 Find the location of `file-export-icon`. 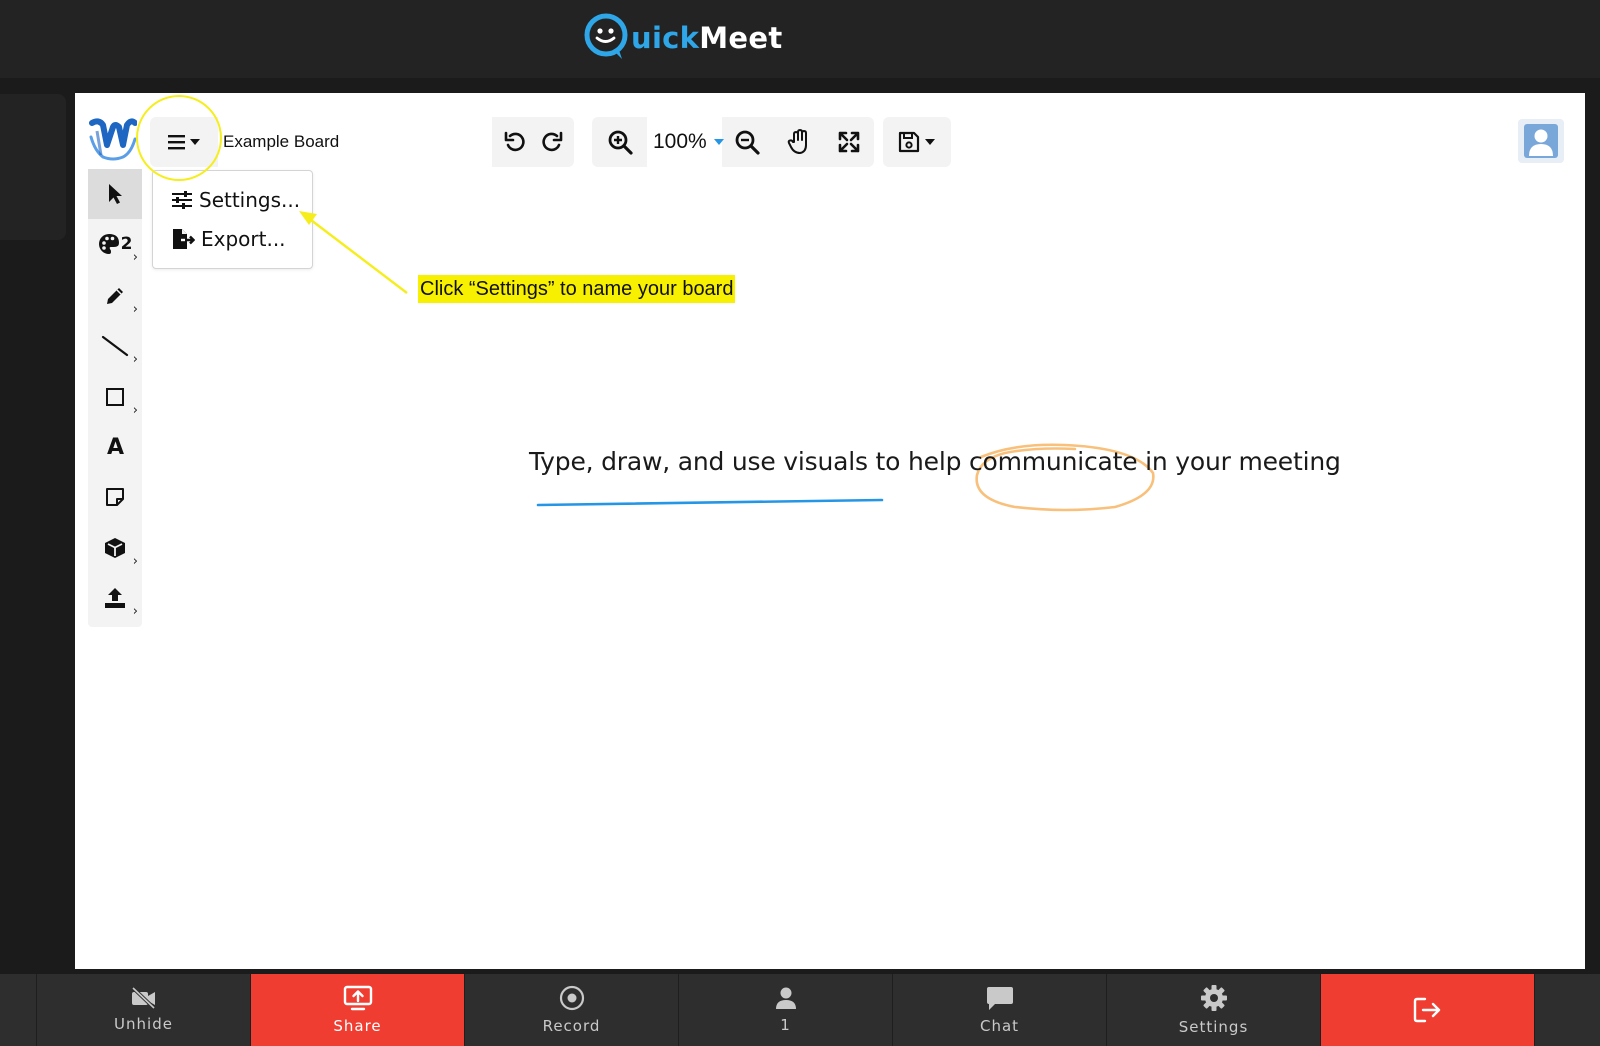

file-export-icon is located at coordinates (184, 239).